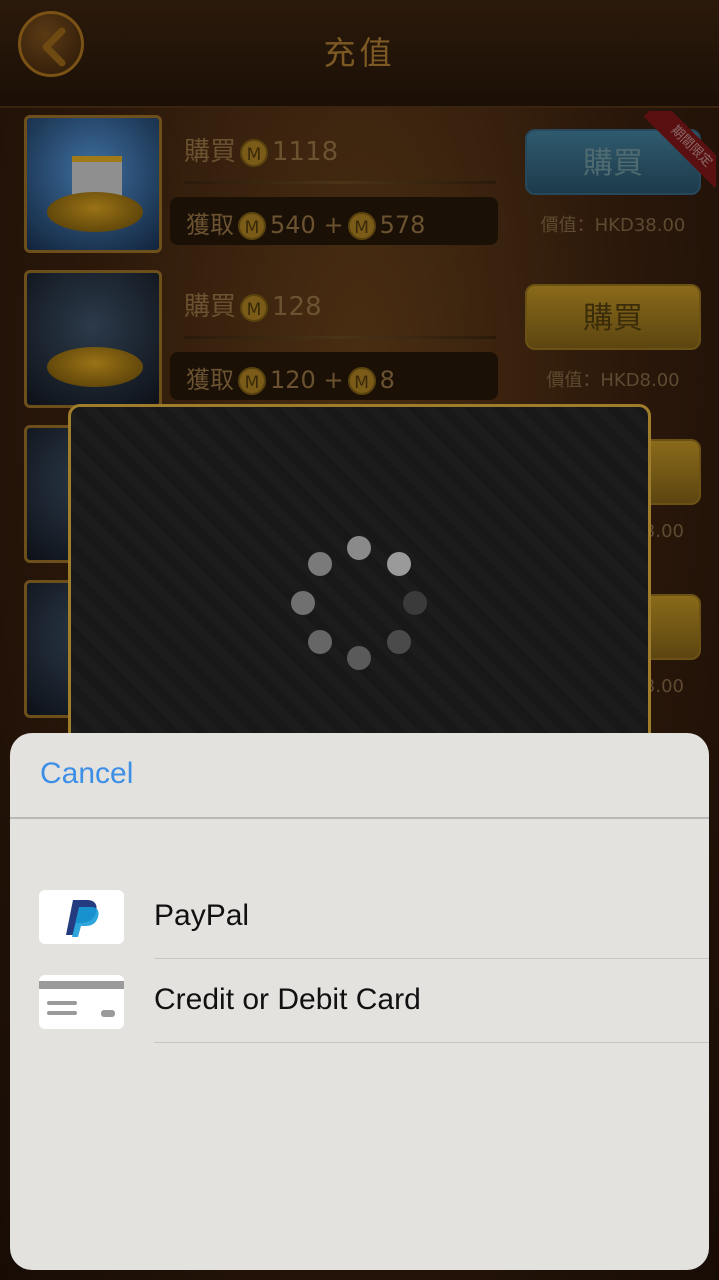 This screenshot has width=719, height=1280. Describe the element at coordinates (613, 317) in the screenshot. I see `buy-button: 購買` at that location.